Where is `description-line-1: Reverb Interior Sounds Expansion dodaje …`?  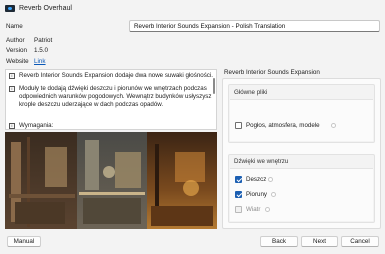
description-line-1: Reverb Interior Sounds Expansion dodaje … is located at coordinates (116, 75).